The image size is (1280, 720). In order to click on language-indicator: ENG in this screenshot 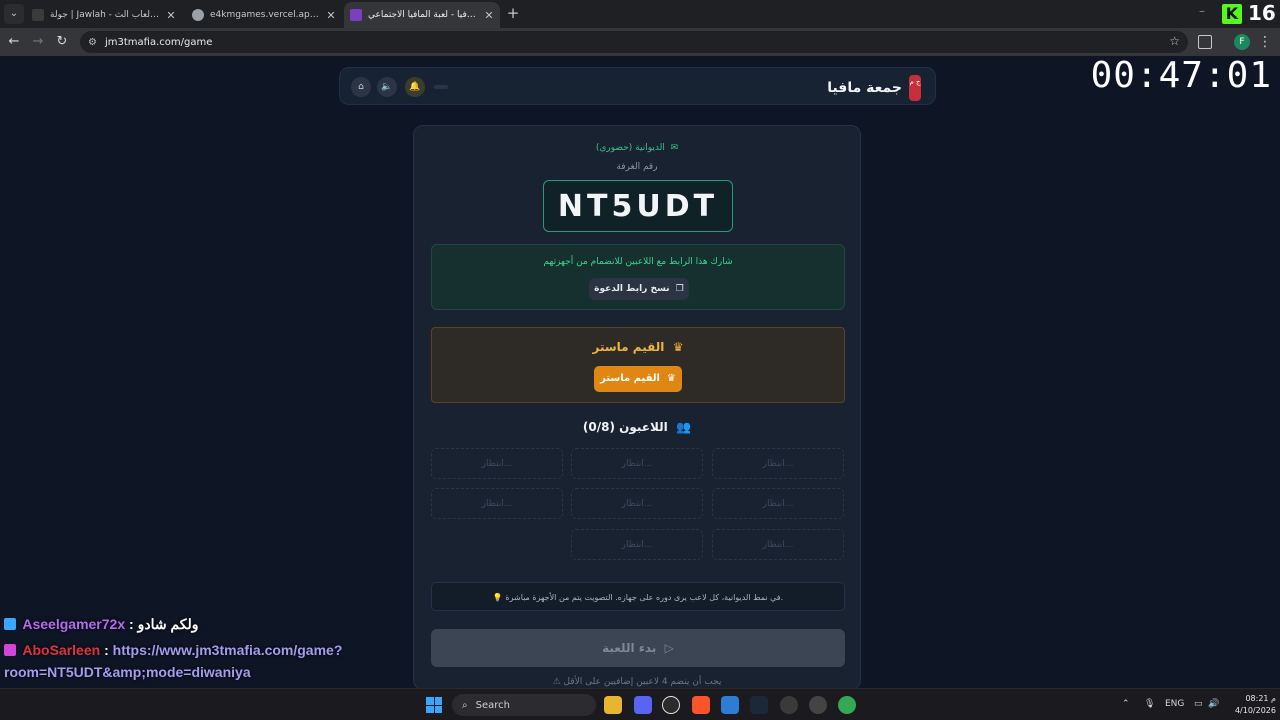, I will do `click(1174, 704)`.